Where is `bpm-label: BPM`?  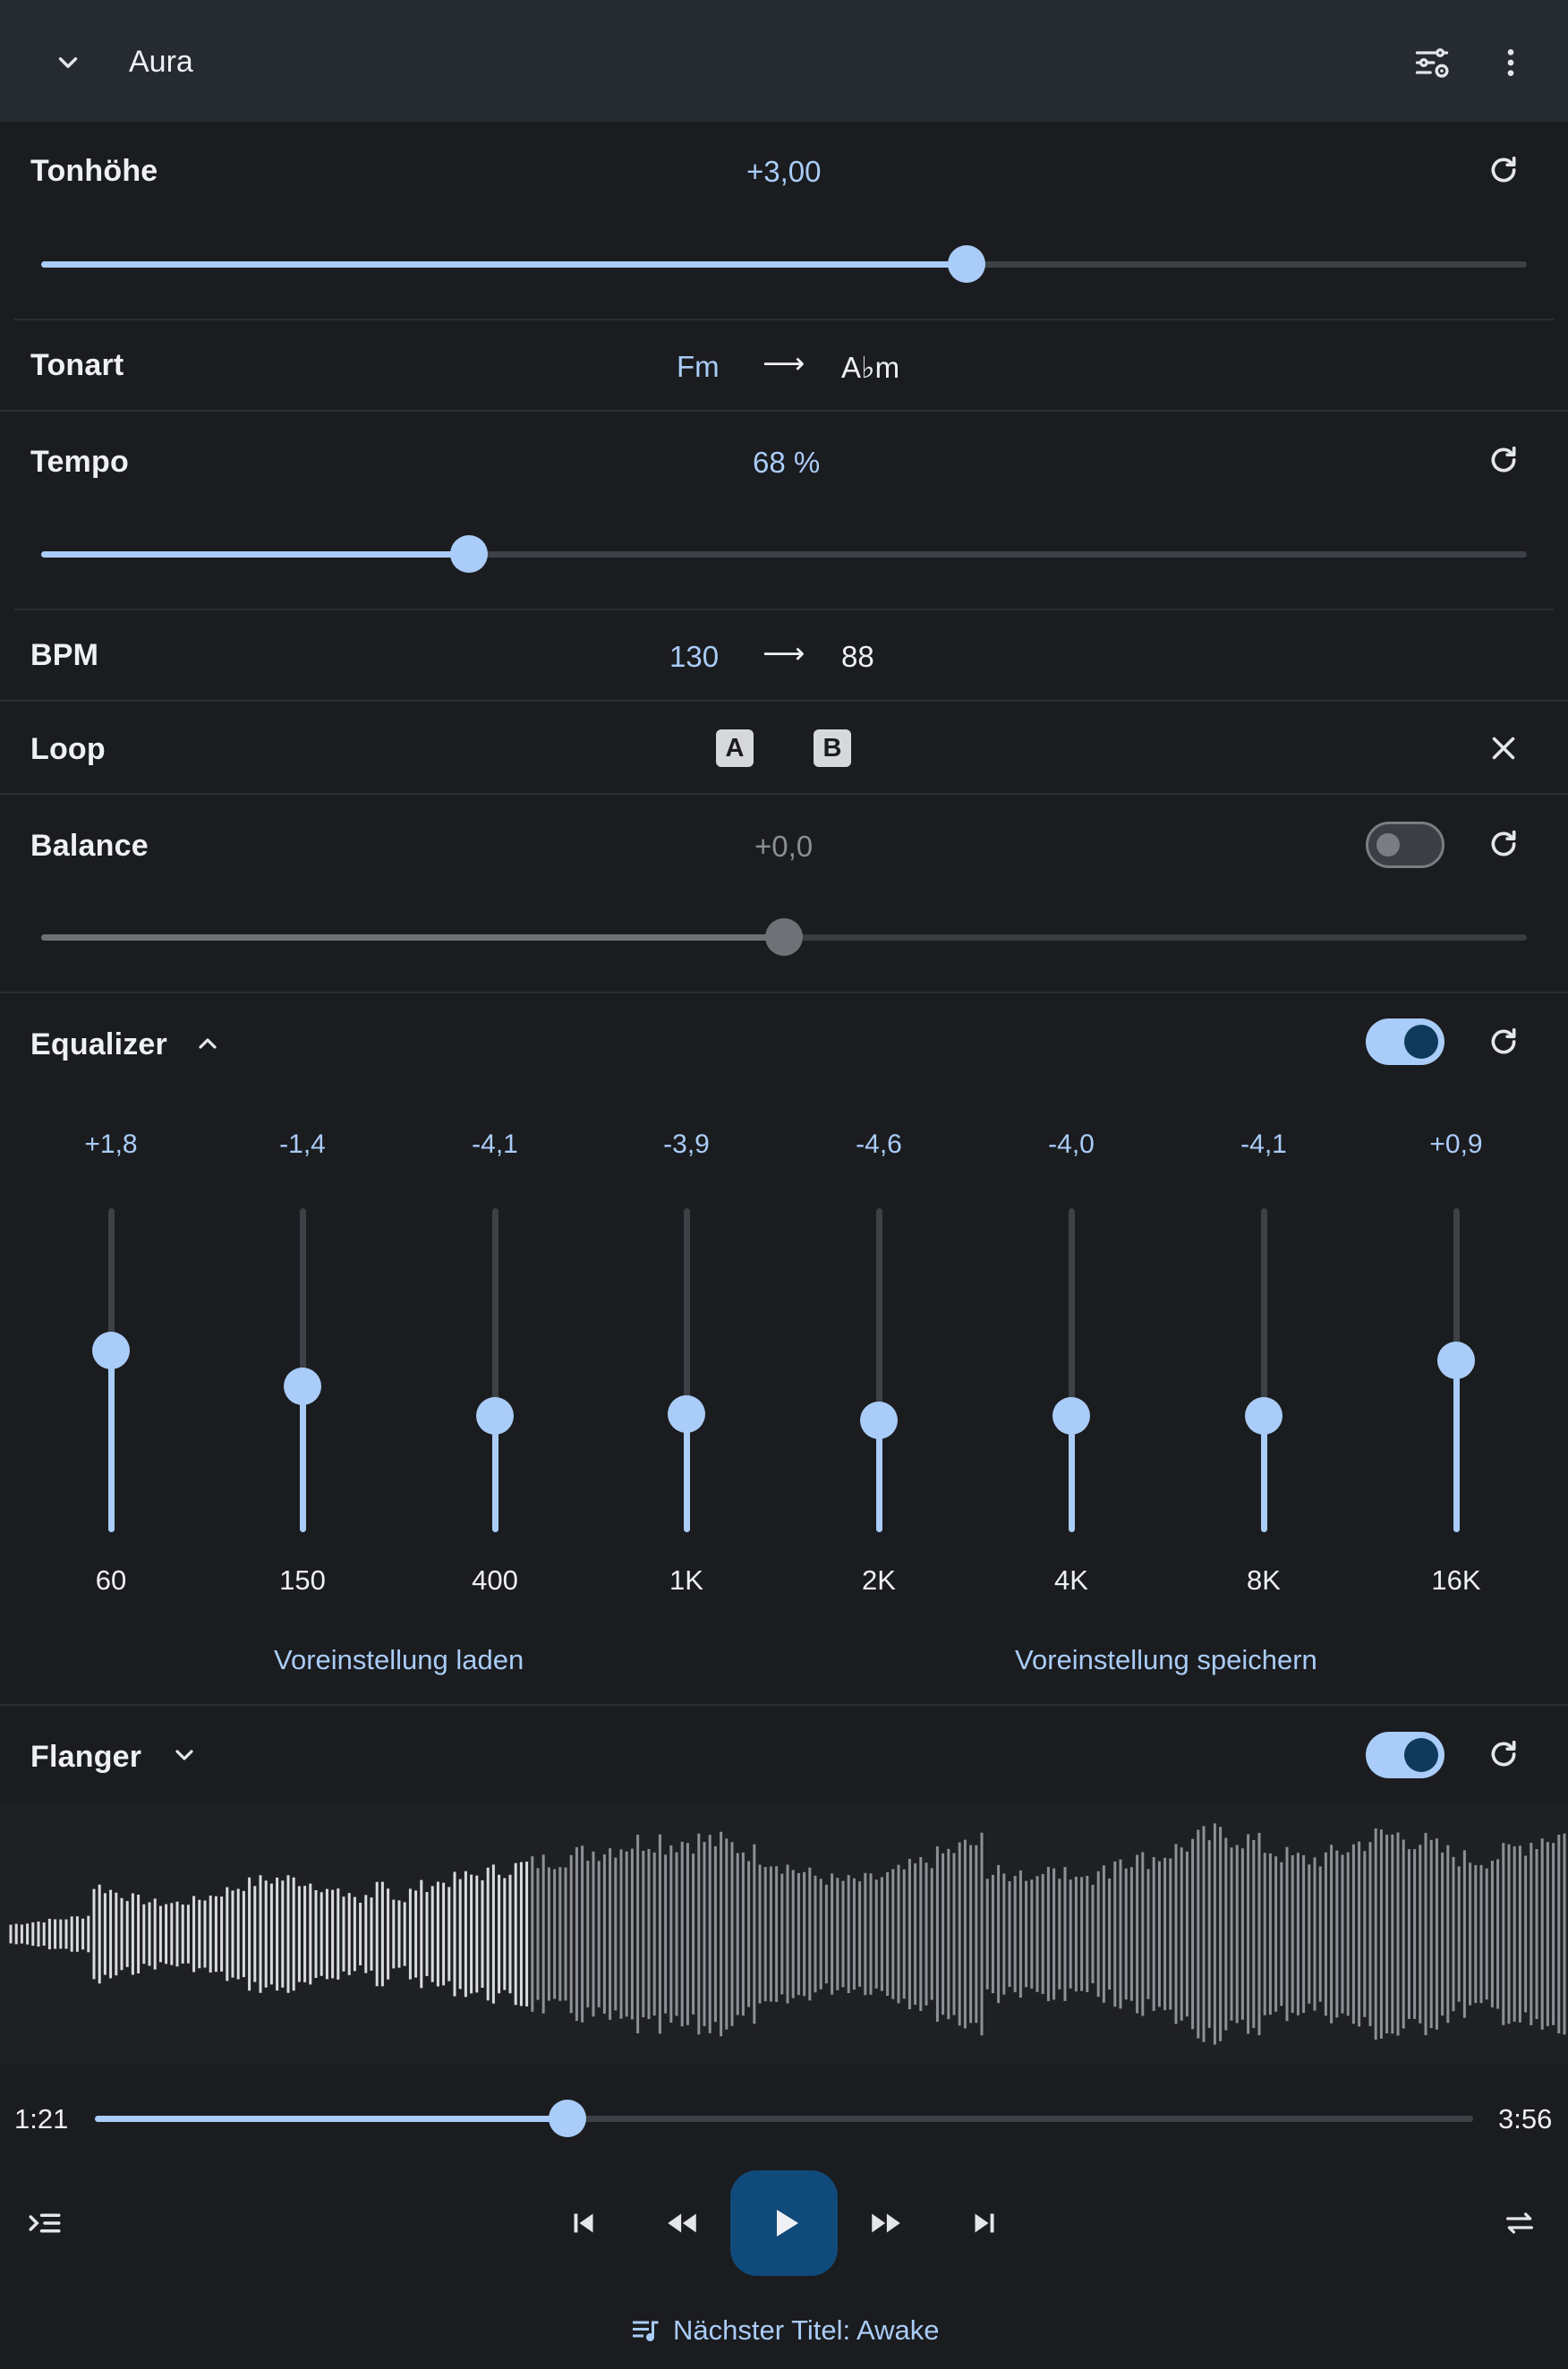 bpm-label: BPM is located at coordinates (64, 655).